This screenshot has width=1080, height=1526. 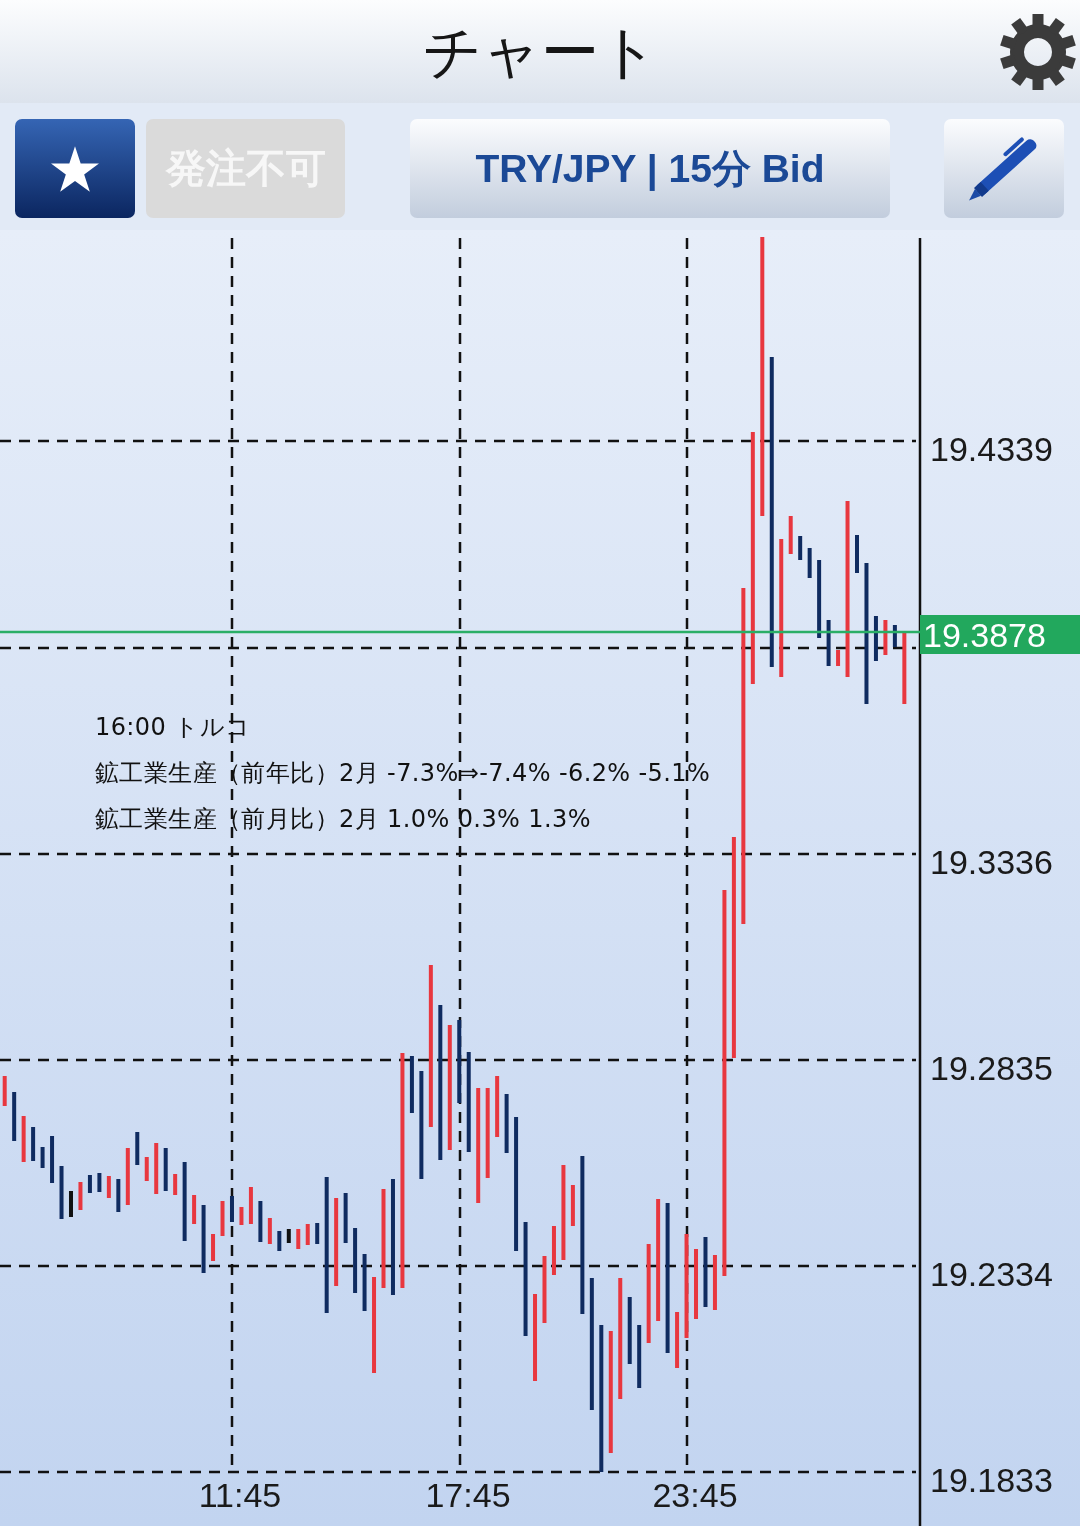 What do you see at coordinates (1000, 634) in the screenshot?
I see `current-price-tag: 19.3878` at bounding box center [1000, 634].